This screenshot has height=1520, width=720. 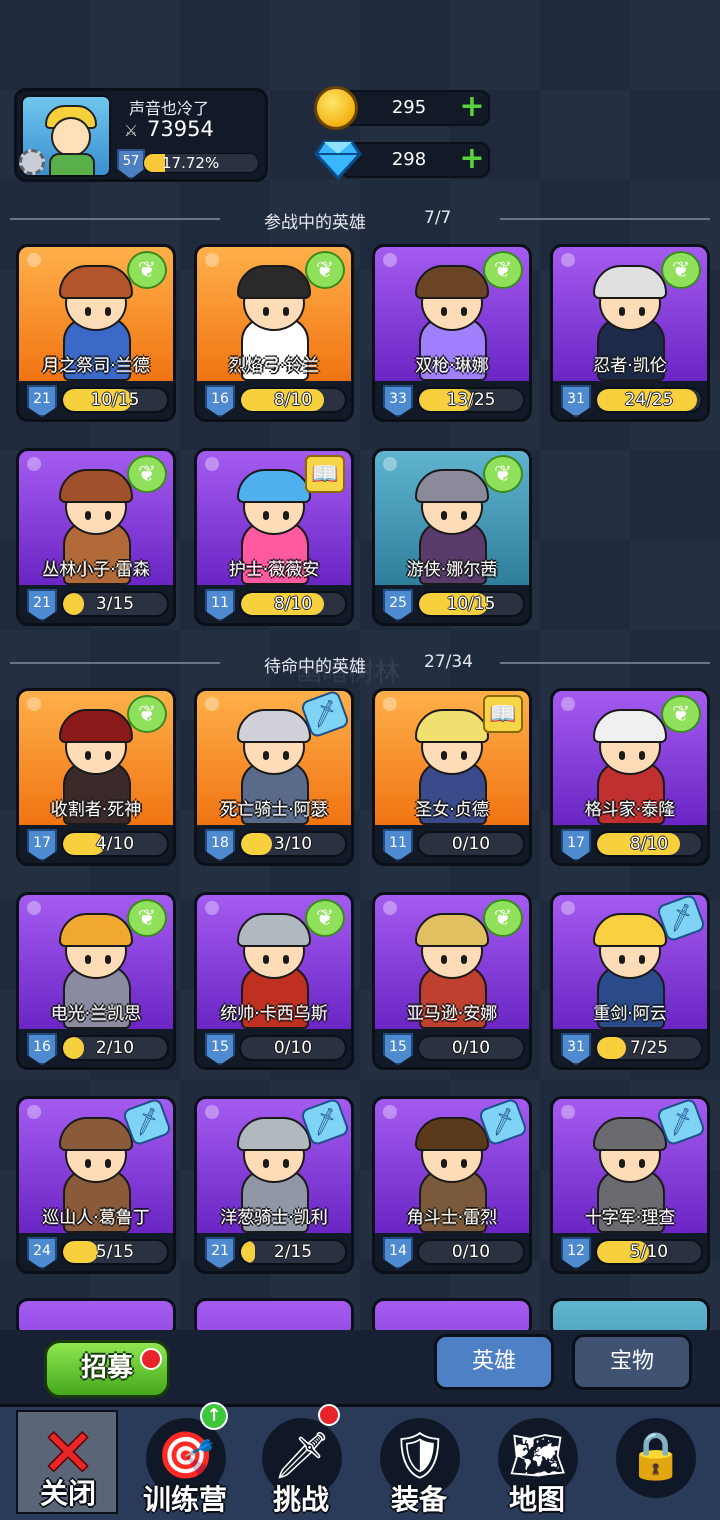 I want to click on hero-shard-progress: 13/25, so click(x=471, y=400).